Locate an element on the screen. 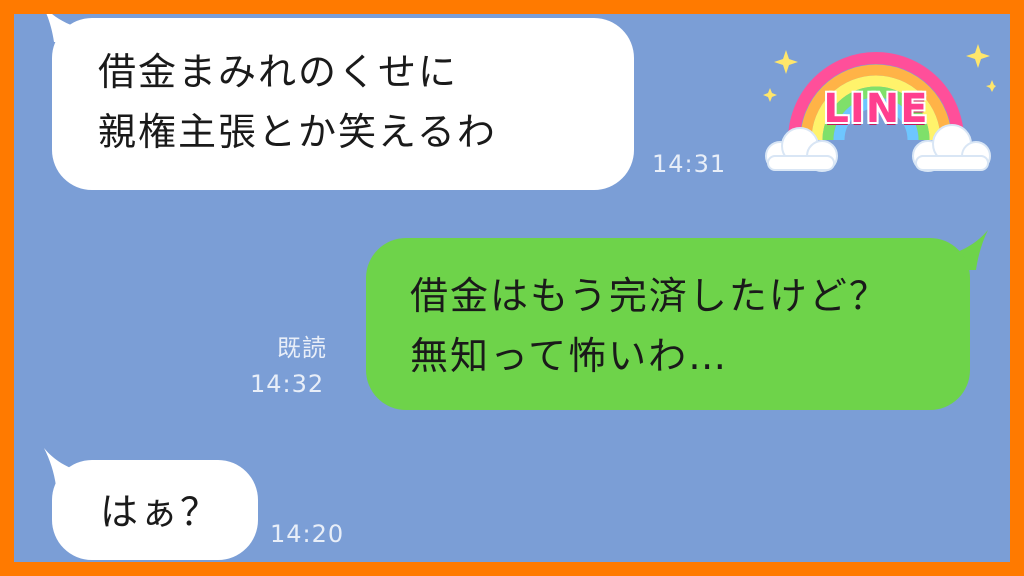  message-timestamp: 14:31 is located at coordinates (689, 164).